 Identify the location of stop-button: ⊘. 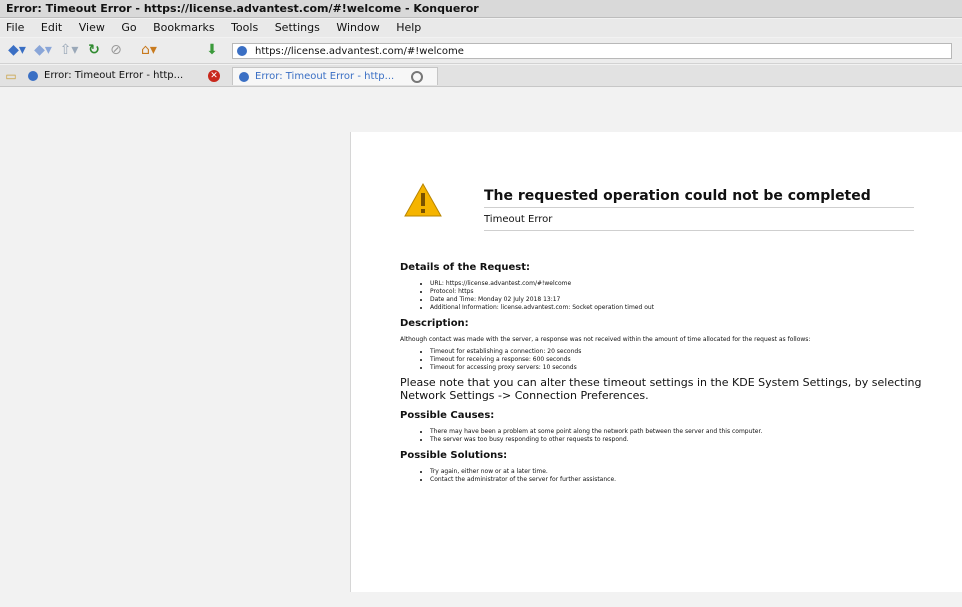
(116, 50).